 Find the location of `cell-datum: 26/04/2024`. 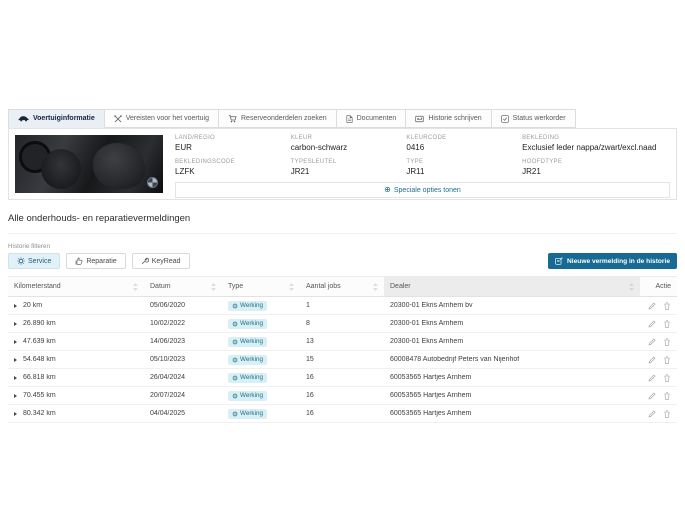

cell-datum: 26/04/2024 is located at coordinates (168, 377).